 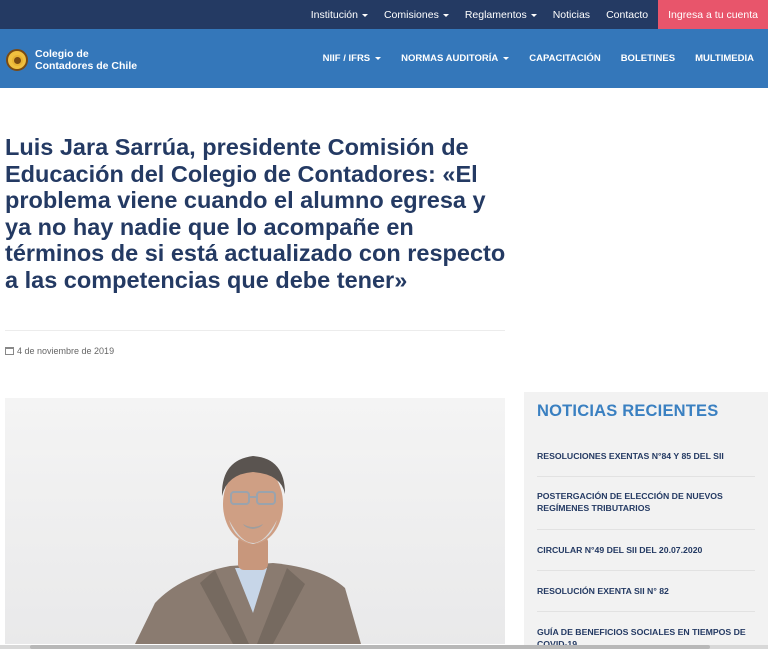 I want to click on topnav-label: Contacto, so click(x=627, y=14).